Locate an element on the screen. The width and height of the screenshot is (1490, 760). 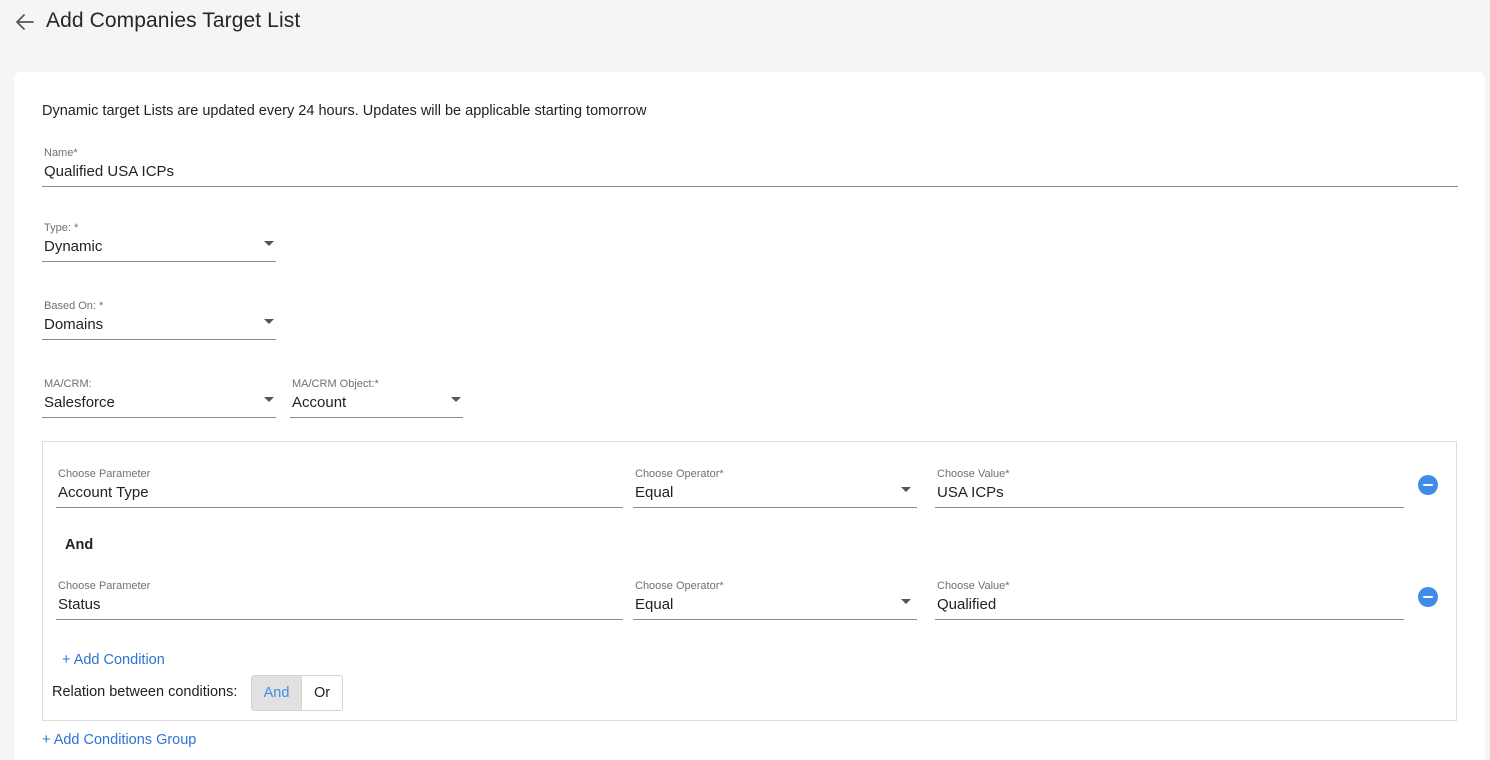
based-on-value: Domains is located at coordinates (74, 324).